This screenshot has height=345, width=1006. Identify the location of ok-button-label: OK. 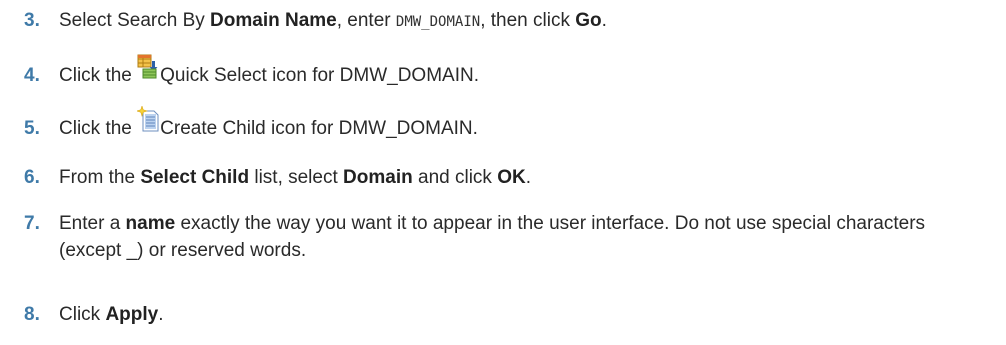
(511, 177).